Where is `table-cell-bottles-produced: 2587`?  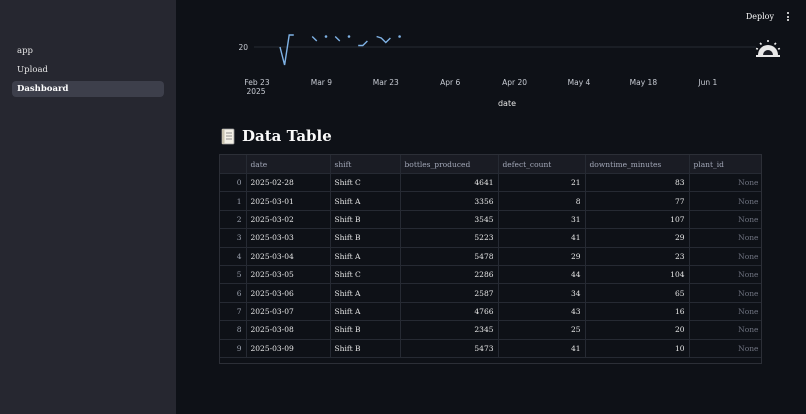 table-cell-bottles-produced: 2587 is located at coordinates (449, 293).